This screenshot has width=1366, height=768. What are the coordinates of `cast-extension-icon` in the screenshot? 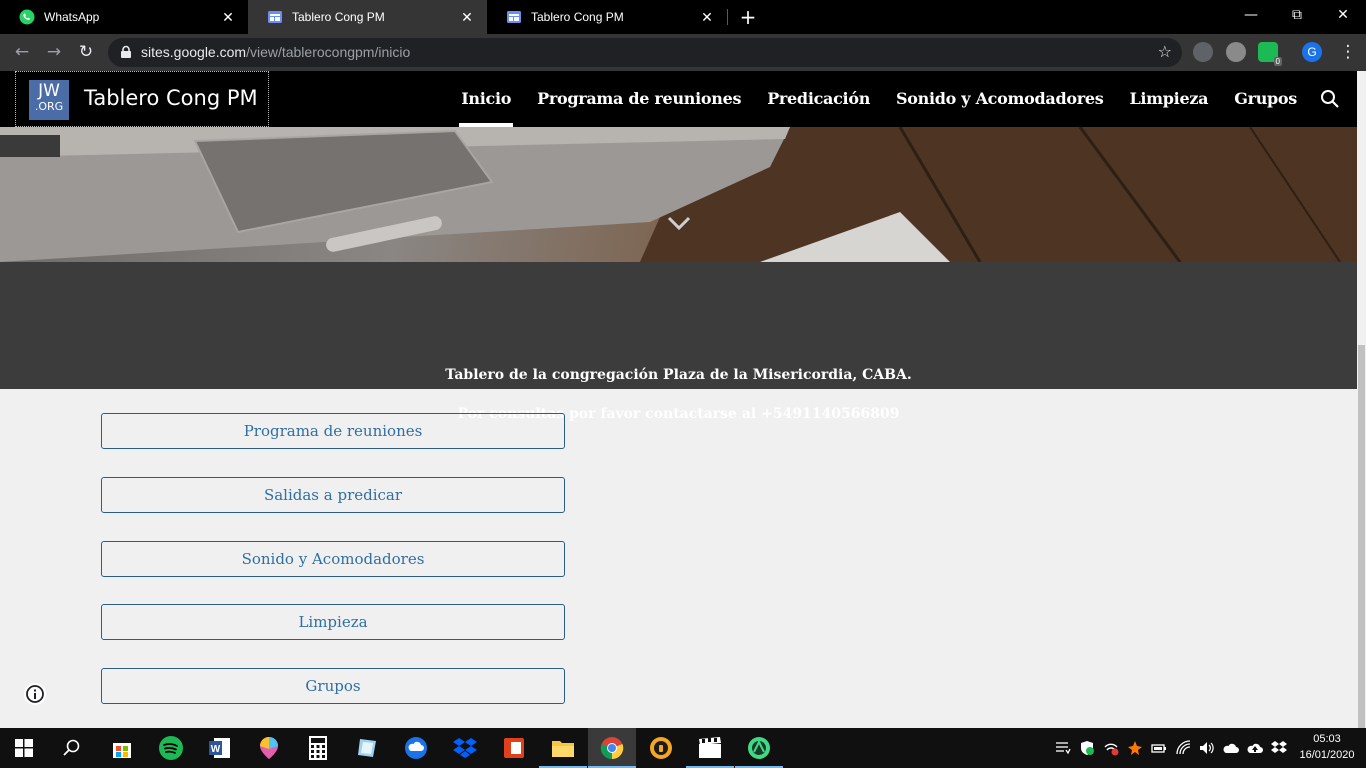 It's located at (1203, 52).